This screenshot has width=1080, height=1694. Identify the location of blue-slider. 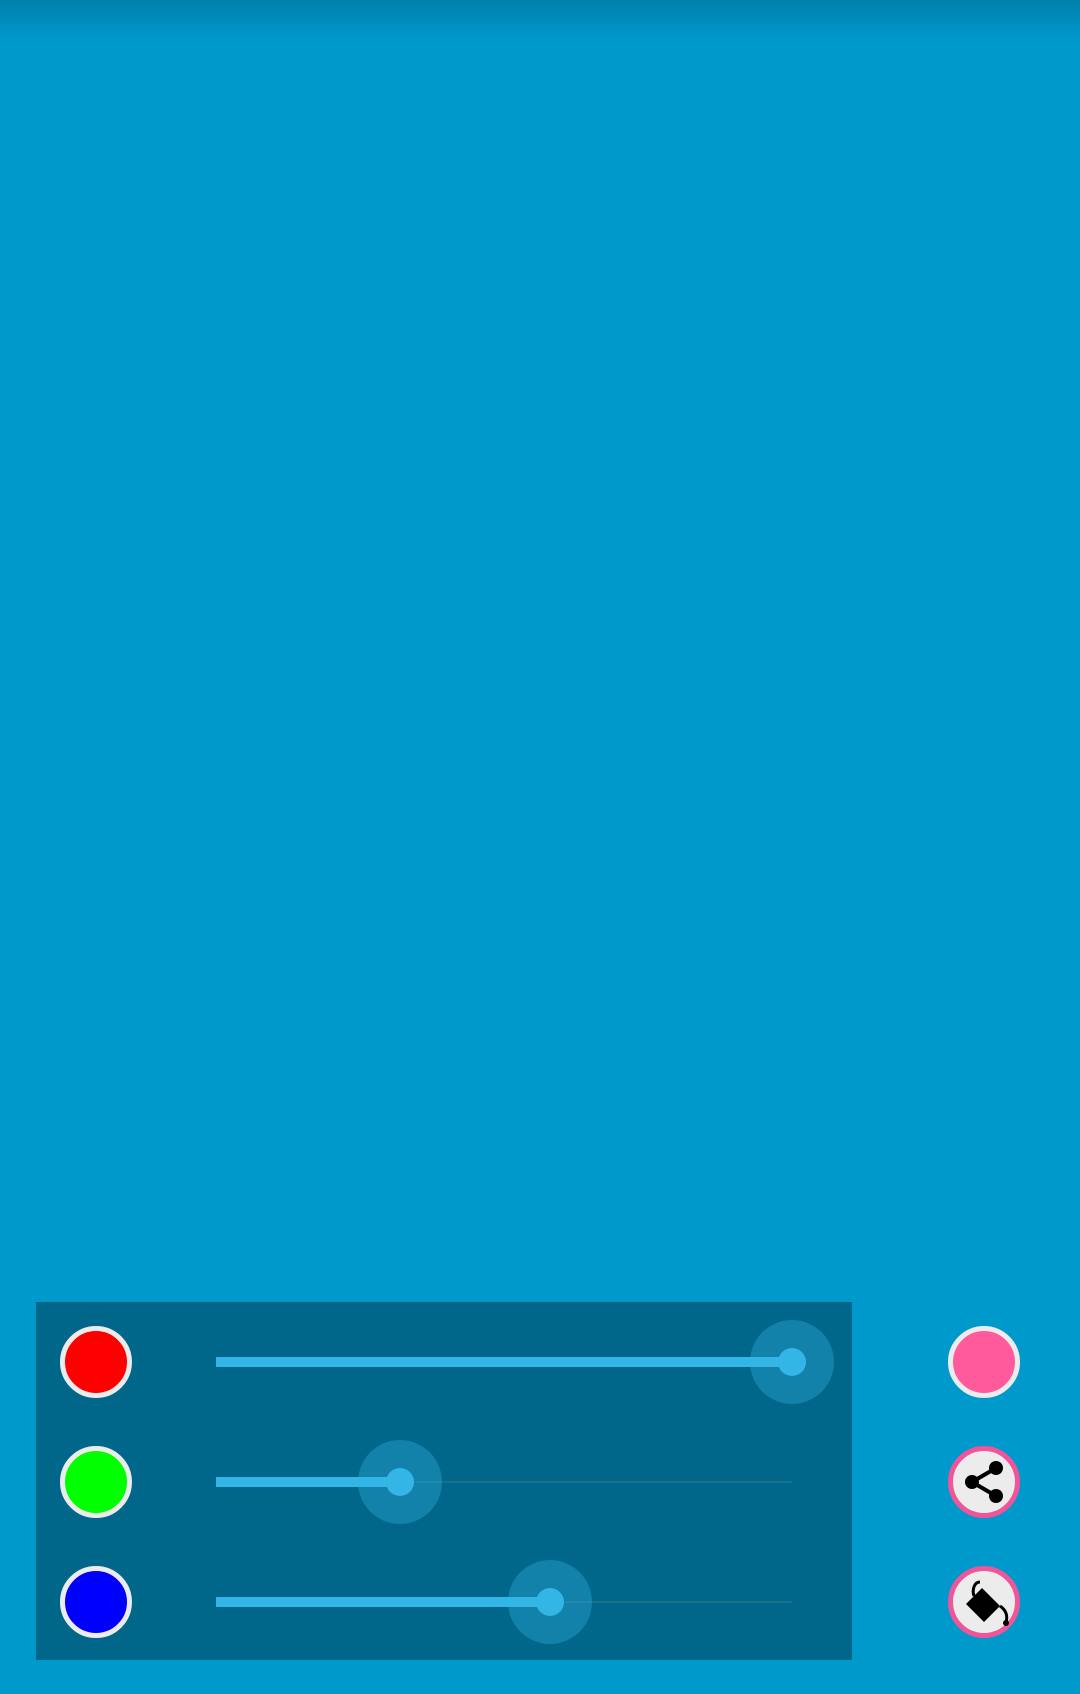
(504, 1602).